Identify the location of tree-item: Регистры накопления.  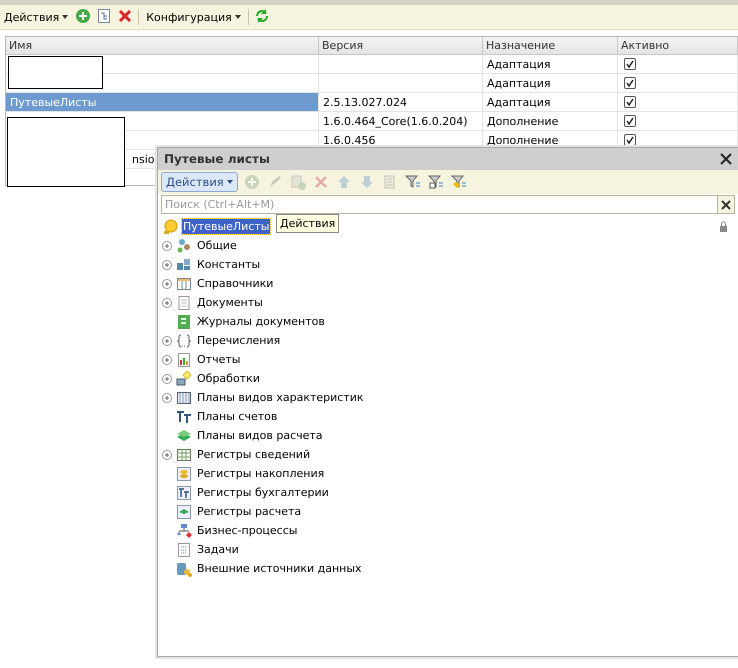
(261, 473).